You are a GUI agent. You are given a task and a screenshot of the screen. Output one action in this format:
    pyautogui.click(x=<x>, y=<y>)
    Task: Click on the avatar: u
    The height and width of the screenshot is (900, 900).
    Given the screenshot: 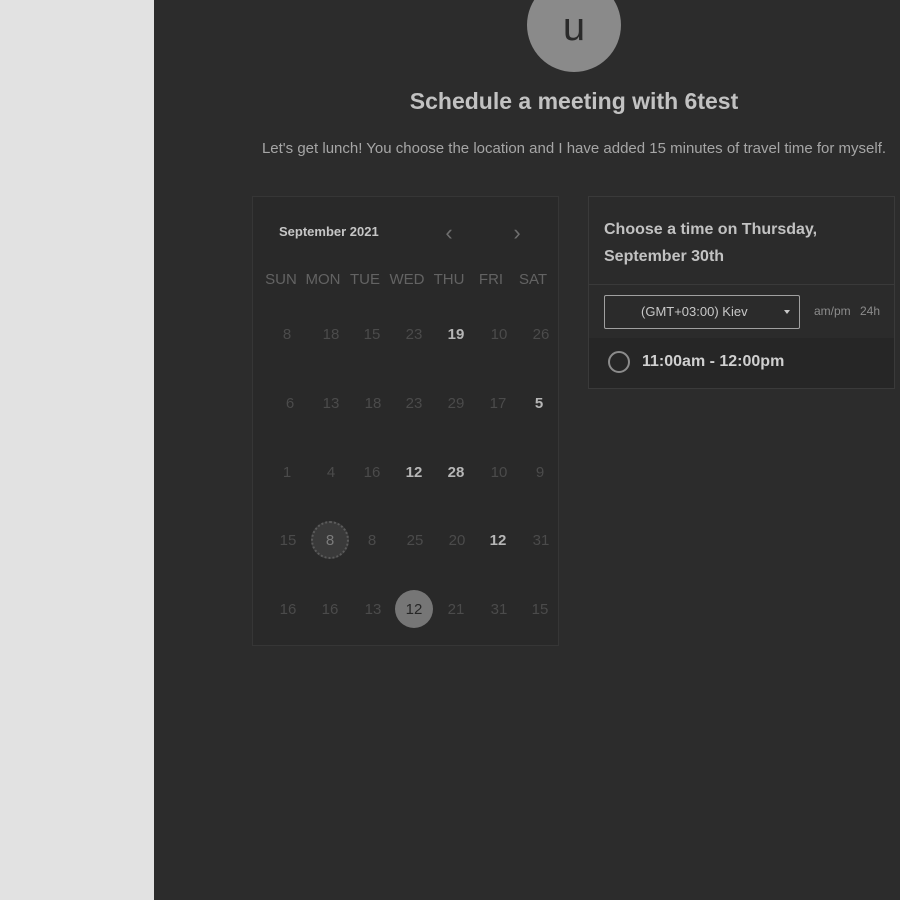 What is the action you would take?
    pyautogui.click(x=574, y=36)
    